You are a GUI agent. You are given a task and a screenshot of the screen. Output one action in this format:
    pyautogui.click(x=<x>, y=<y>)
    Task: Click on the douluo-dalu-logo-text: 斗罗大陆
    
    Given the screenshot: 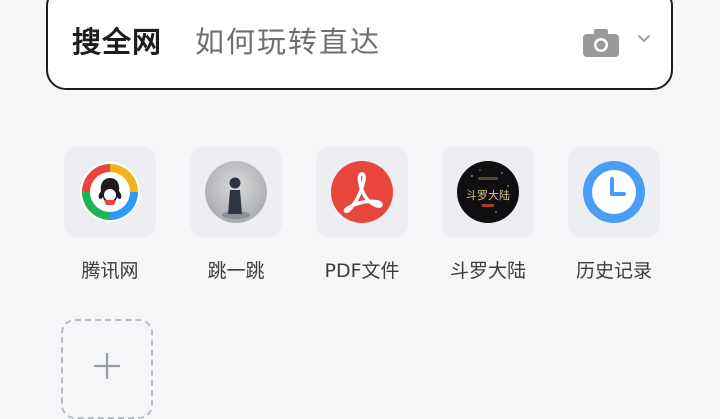 What is the action you would take?
    pyautogui.click(x=488, y=195)
    